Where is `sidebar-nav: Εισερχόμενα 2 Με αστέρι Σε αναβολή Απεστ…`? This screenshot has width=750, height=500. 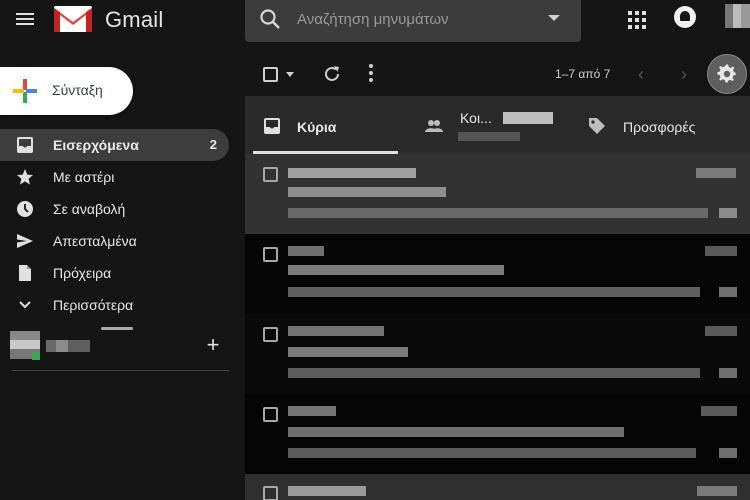
sidebar-nav: Εισερχόμενα 2 Με αστέρι Σε αναβολή Απεστ… is located at coordinates (120, 225).